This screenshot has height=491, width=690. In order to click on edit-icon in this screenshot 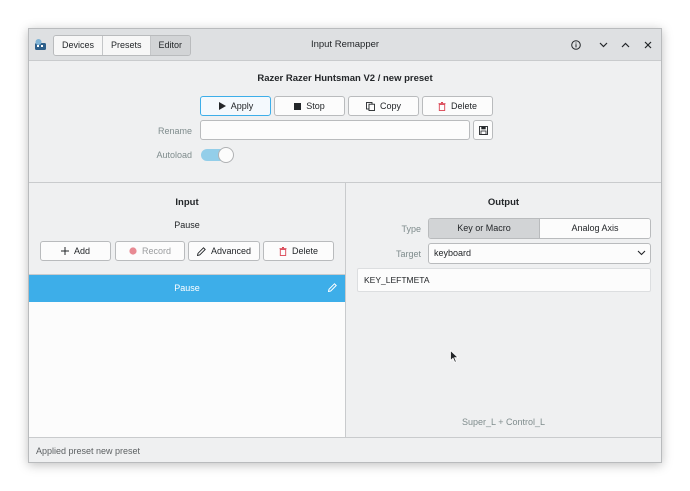, I will do `click(332, 287)`.